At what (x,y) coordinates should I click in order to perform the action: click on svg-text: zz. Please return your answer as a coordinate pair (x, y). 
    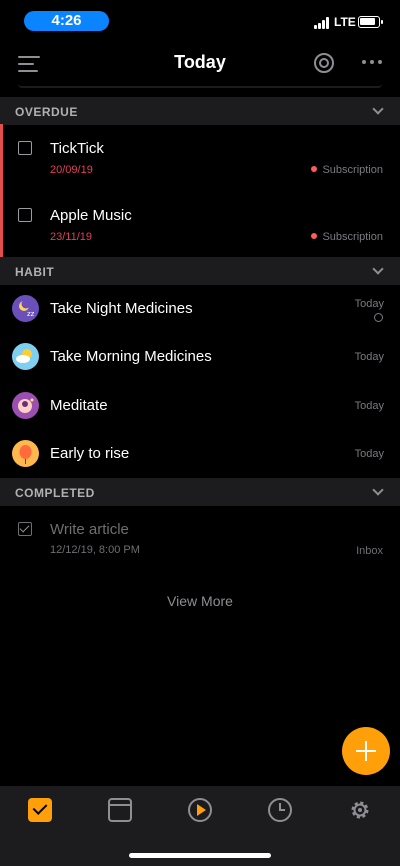
    Looking at the image, I should click on (31, 314).